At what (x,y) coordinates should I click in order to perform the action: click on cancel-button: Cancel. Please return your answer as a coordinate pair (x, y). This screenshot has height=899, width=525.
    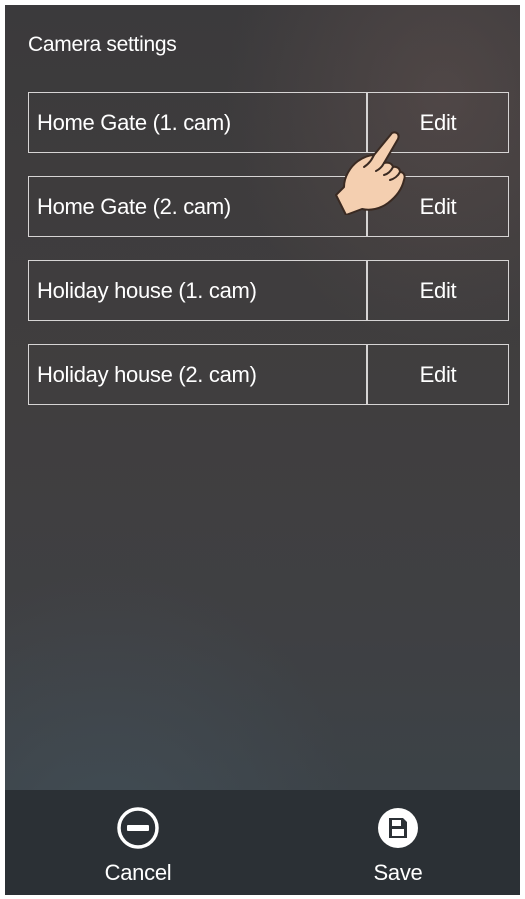
    Looking at the image, I should click on (138, 842).